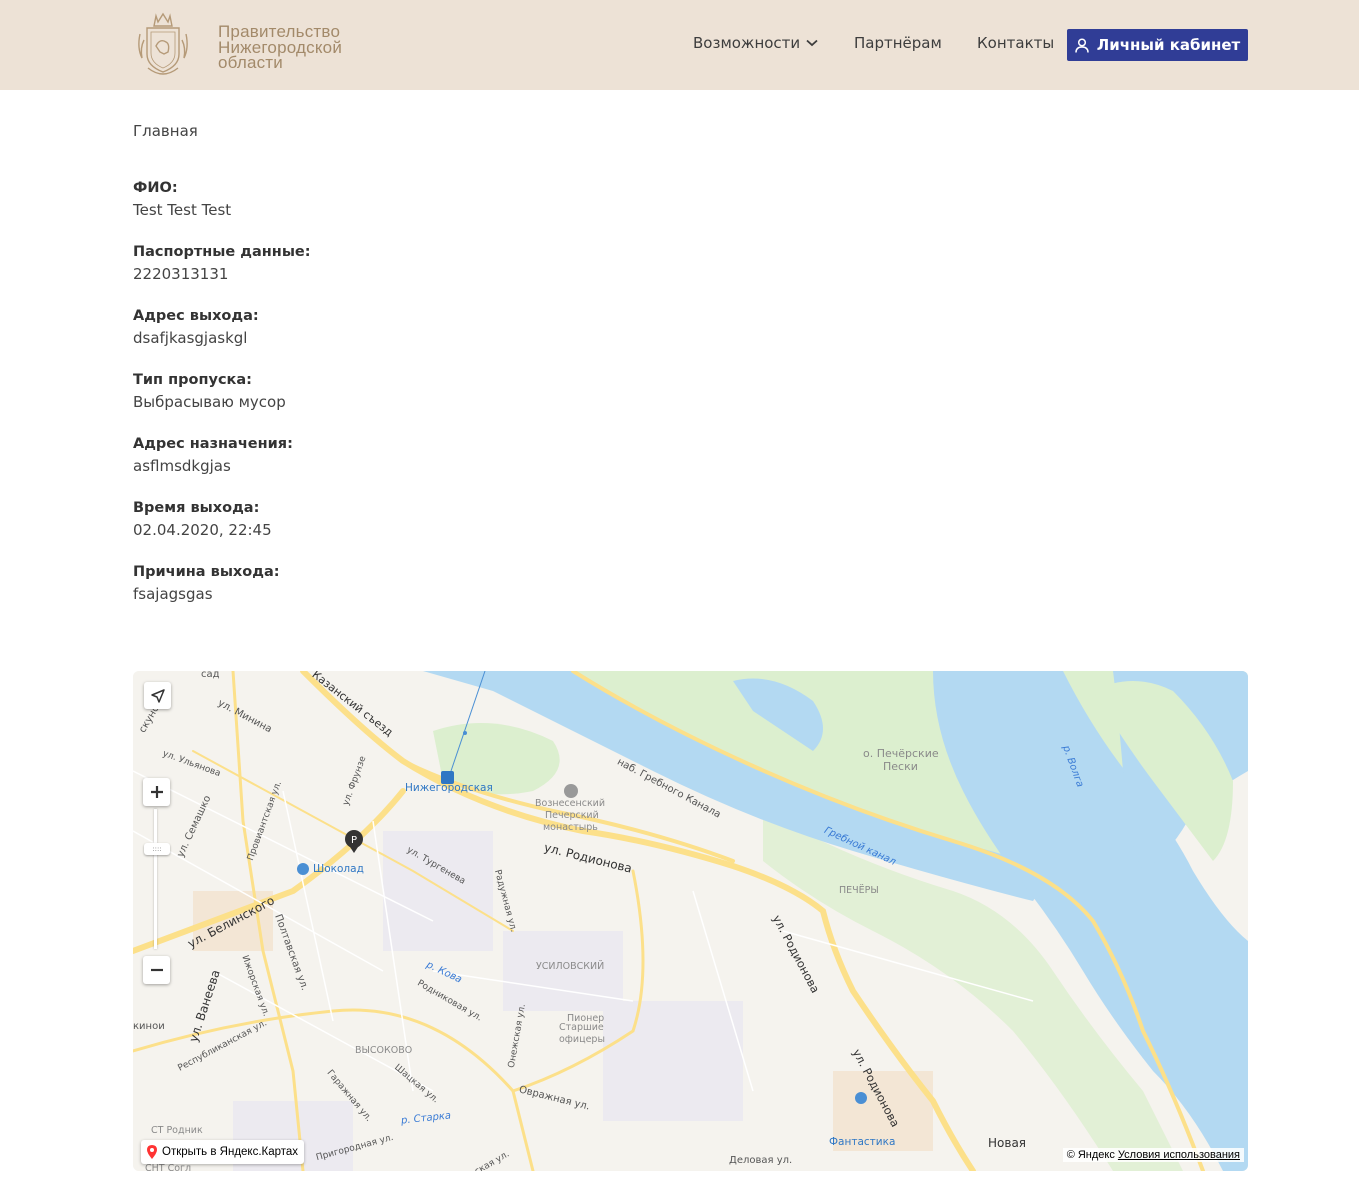  I want to click on field-label: Адрес выхода:, so click(196, 316).